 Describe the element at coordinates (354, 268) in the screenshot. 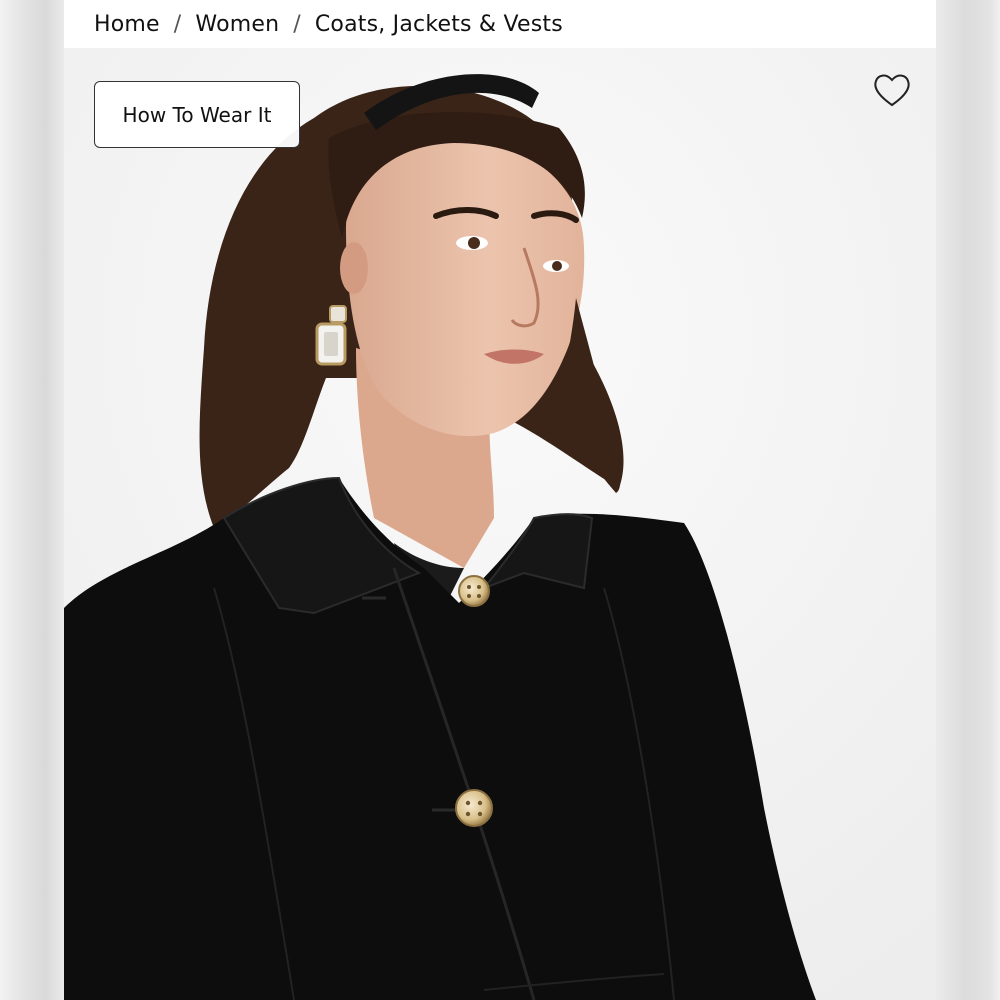

I see `ear` at that location.